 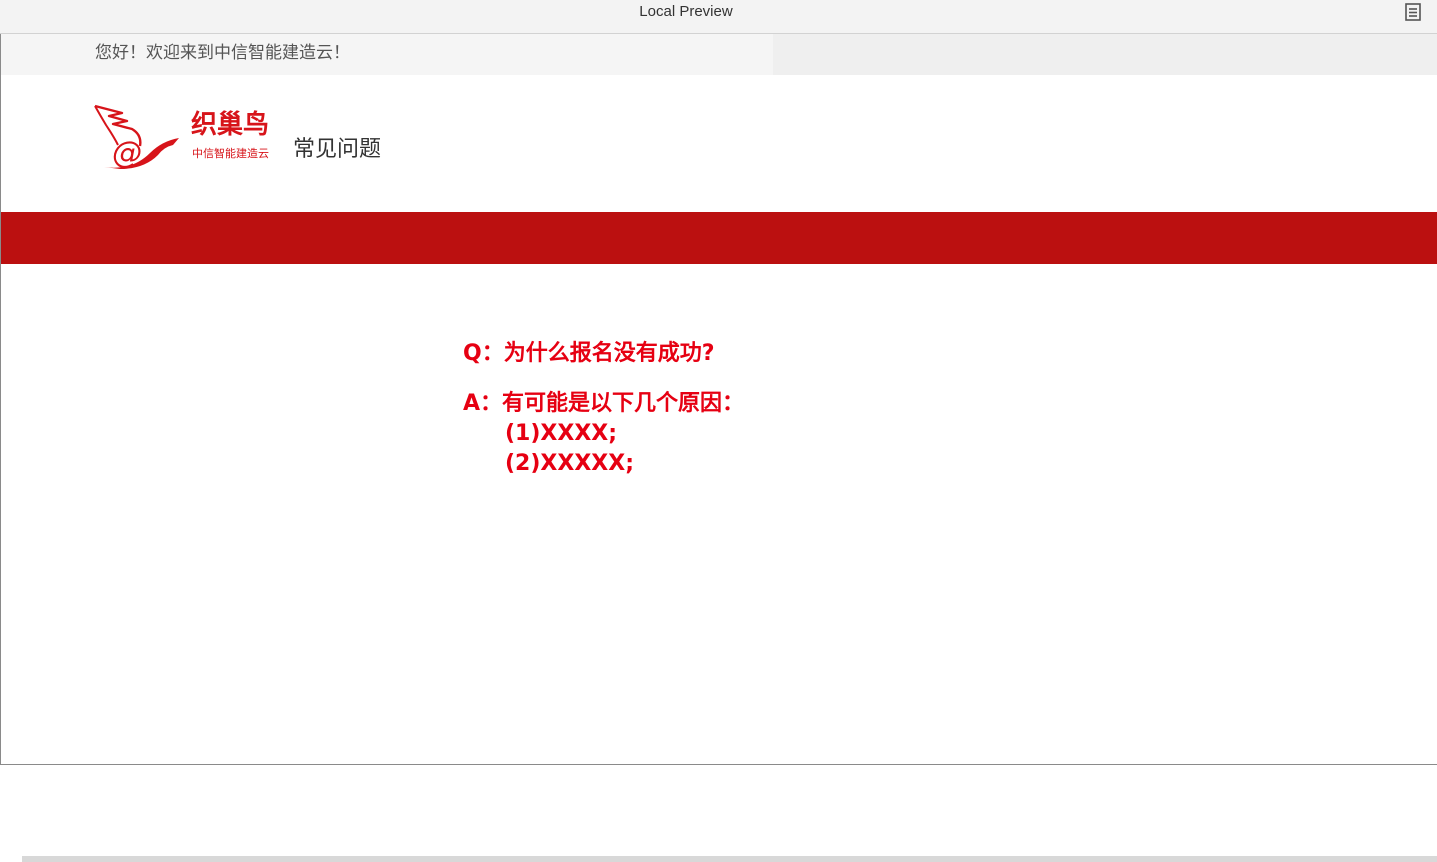 I want to click on brand-tagline: 中信智能建造云, so click(x=230, y=153).